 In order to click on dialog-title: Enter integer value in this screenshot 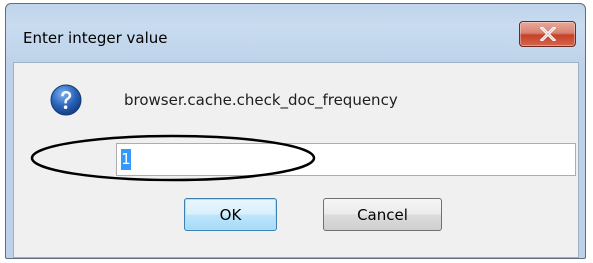, I will do `click(95, 38)`.